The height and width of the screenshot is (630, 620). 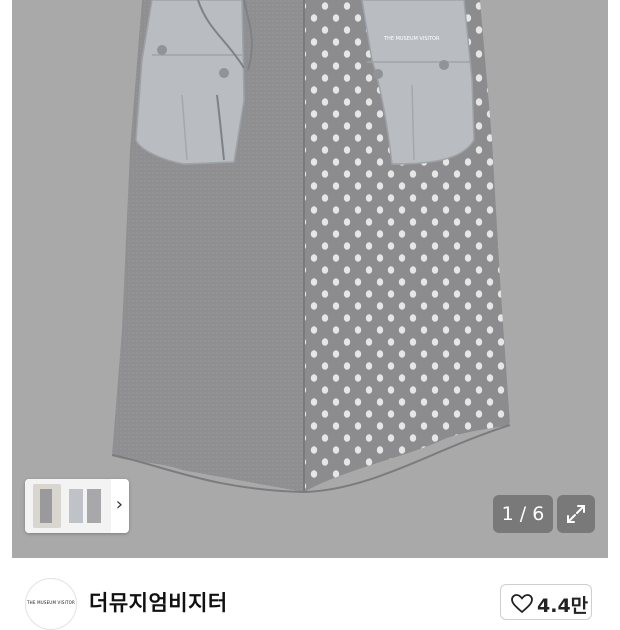 I want to click on expand-icon, so click(x=576, y=514).